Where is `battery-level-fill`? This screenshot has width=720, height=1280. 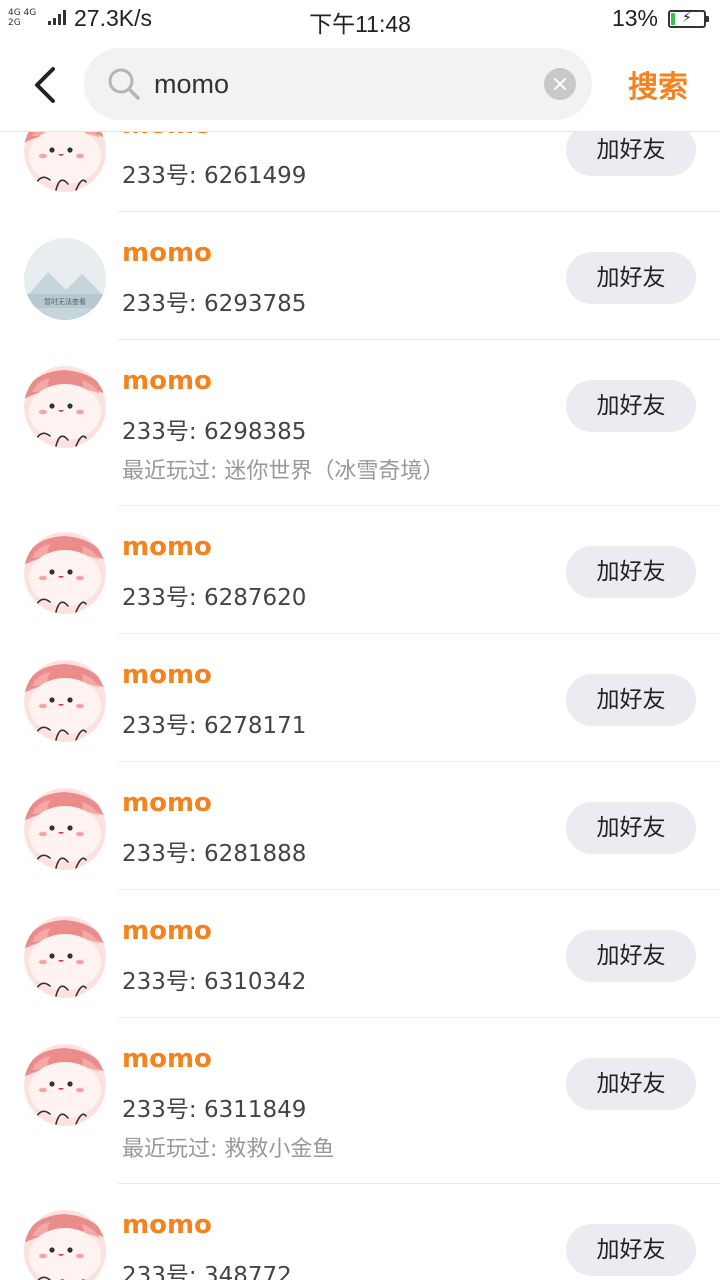 battery-level-fill is located at coordinates (673, 19).